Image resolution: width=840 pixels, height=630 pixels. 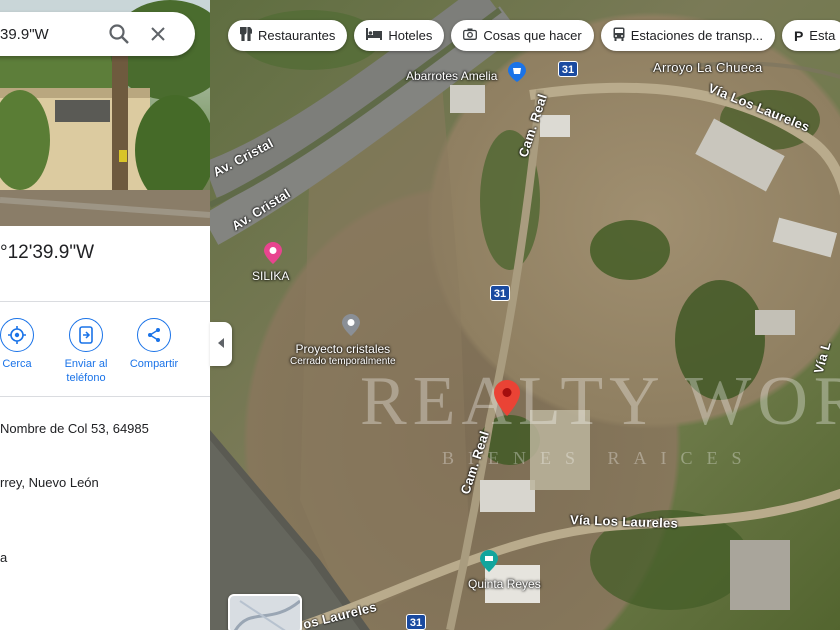 I want to click on send-to-phone-button: Enviar al teléfono, so click(x=86, y=351).